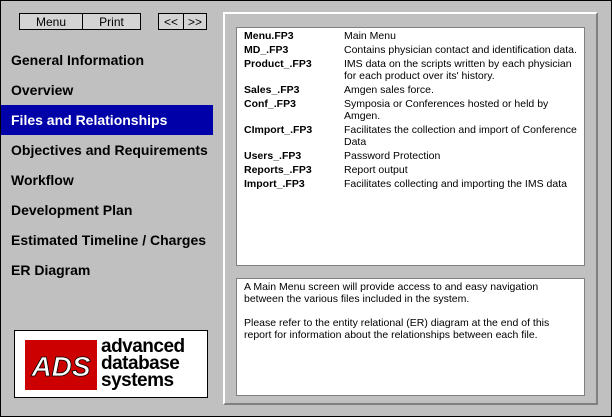 Image resolution: width=612 pixels, height=417 pixels. What do you see at coordinates (50, 21) in the screenshot?
I see `menu-button: Menu` at bounding box center [50, 21].